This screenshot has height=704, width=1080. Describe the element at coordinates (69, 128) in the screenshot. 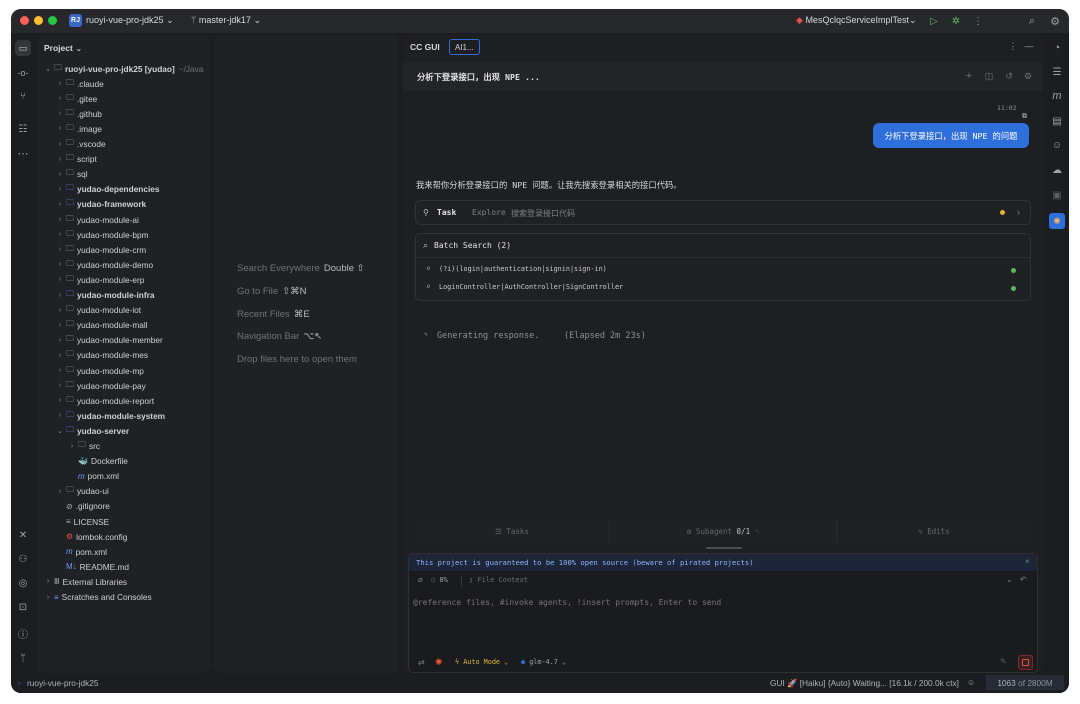

I see `tree-item: › 🗀 .image` at that location.